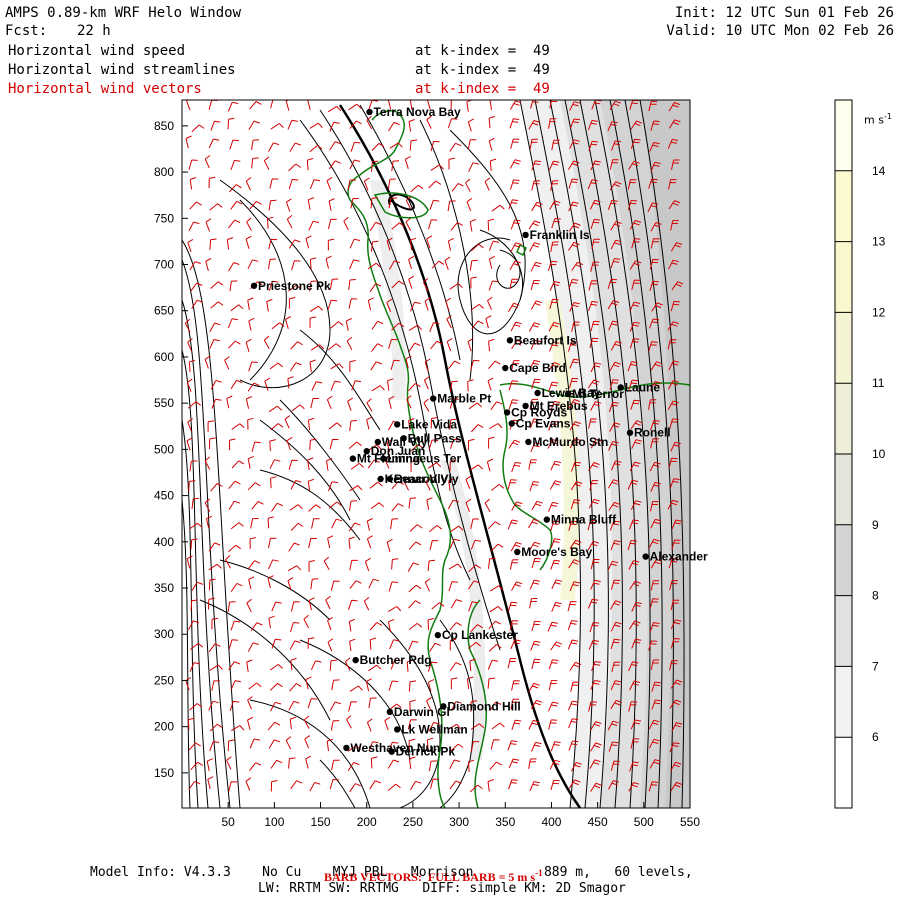  Describe the element at coordinates (875, 596) in the screenshot. I see `colorbar-label-8: 8` at that location.